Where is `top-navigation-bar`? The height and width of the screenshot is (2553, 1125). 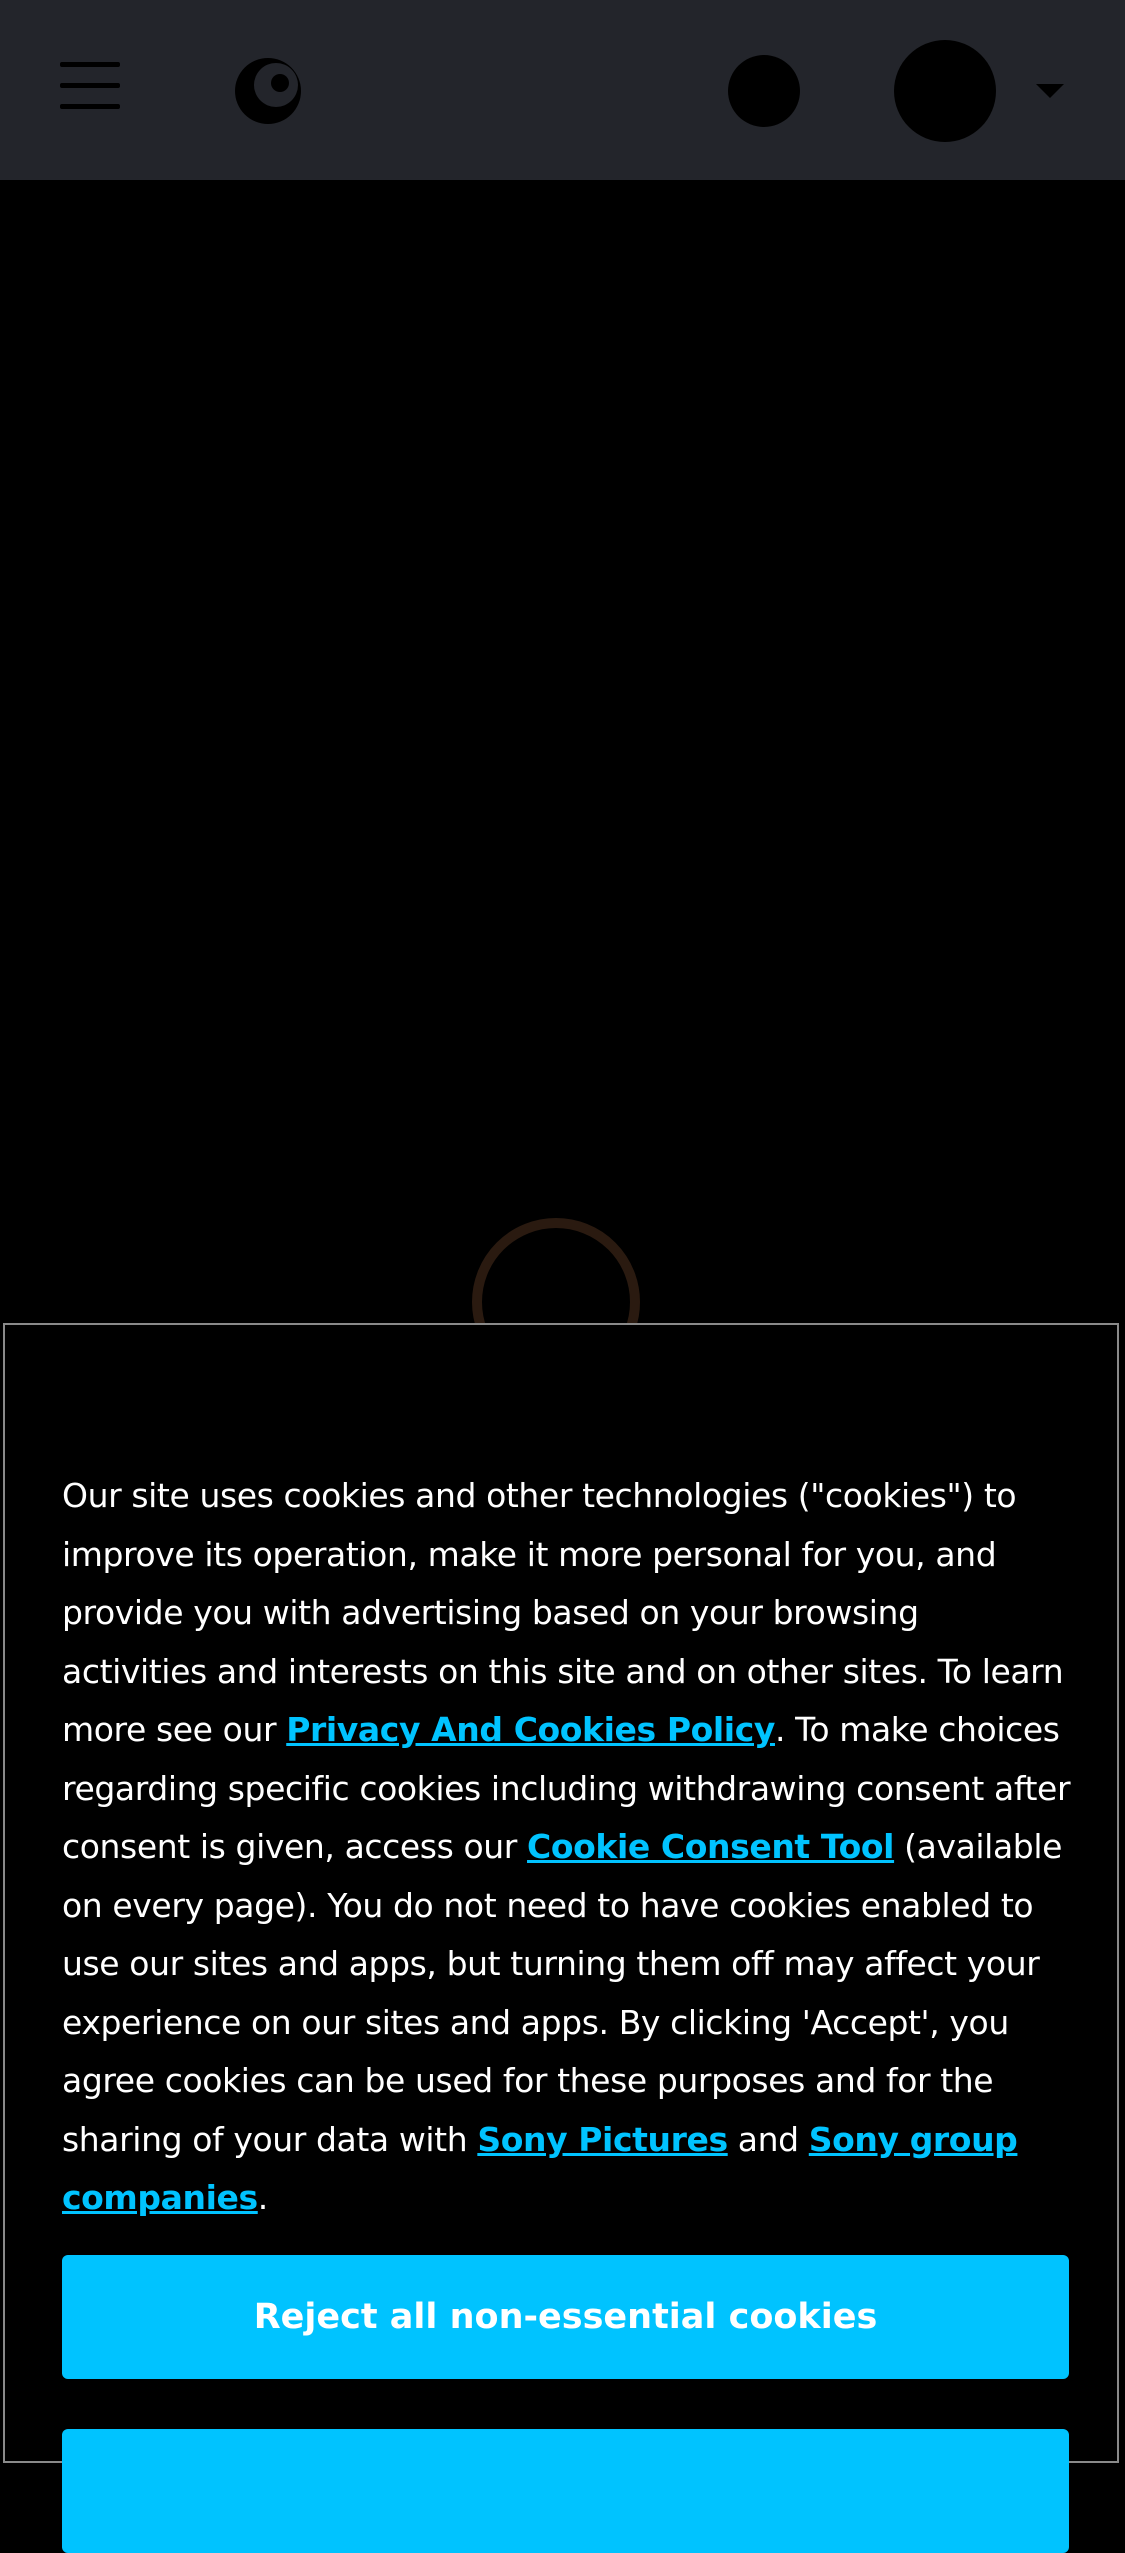
top-navigation-bar is located at coordinates (562, 90).